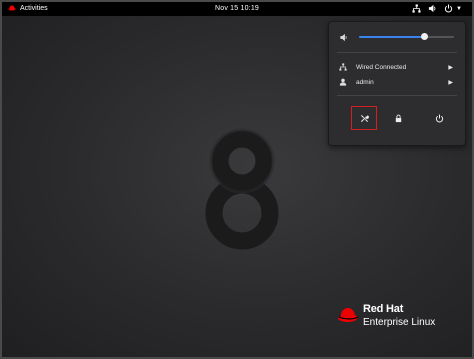 The width and height of the screenshot is (474, 359). What do you see at coordinates (242, 189) in the screenshot?
I see `rhel-8-wallpaper-numeral` at bounding box center [242, 189].